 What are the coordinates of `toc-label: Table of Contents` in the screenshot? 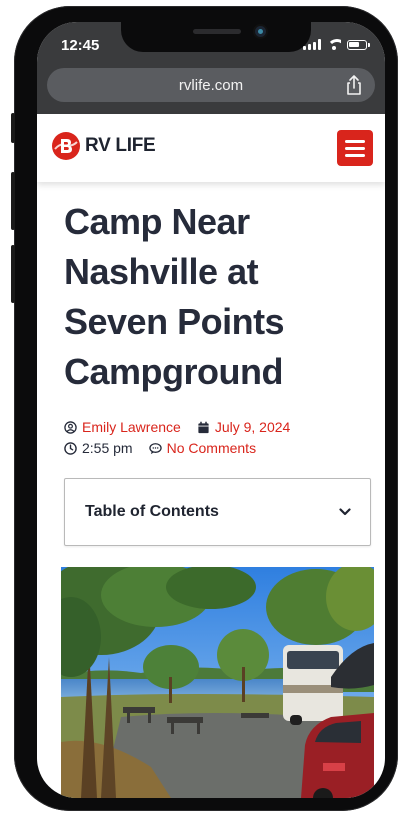 It's located at (152, 511).